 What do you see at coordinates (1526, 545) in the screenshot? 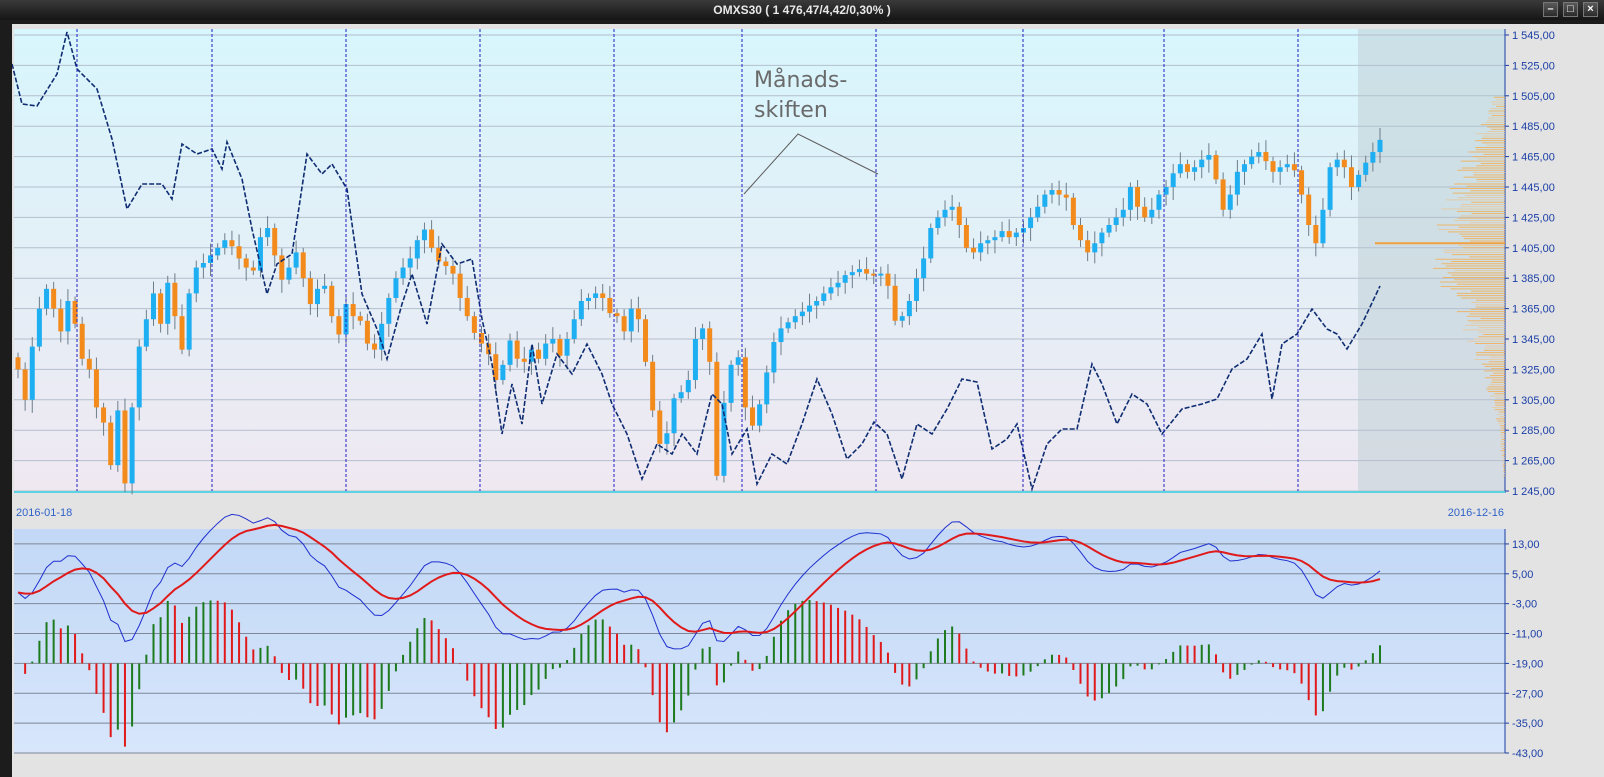
I see `macd-axis-label: 13,00` at bounding box center [1526, 545].